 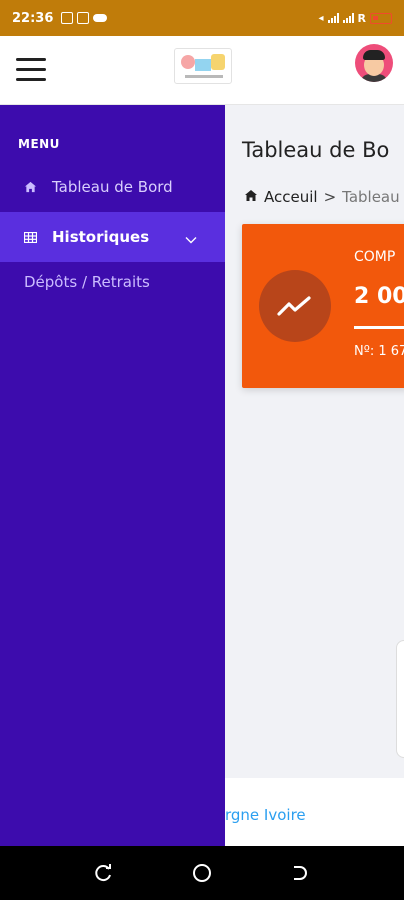 I want to click on menu-toggle-button, so click(x=31, y=70).